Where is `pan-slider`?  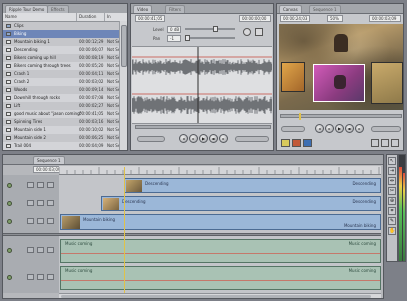 pan-slider is located at coordinates (210, 38).